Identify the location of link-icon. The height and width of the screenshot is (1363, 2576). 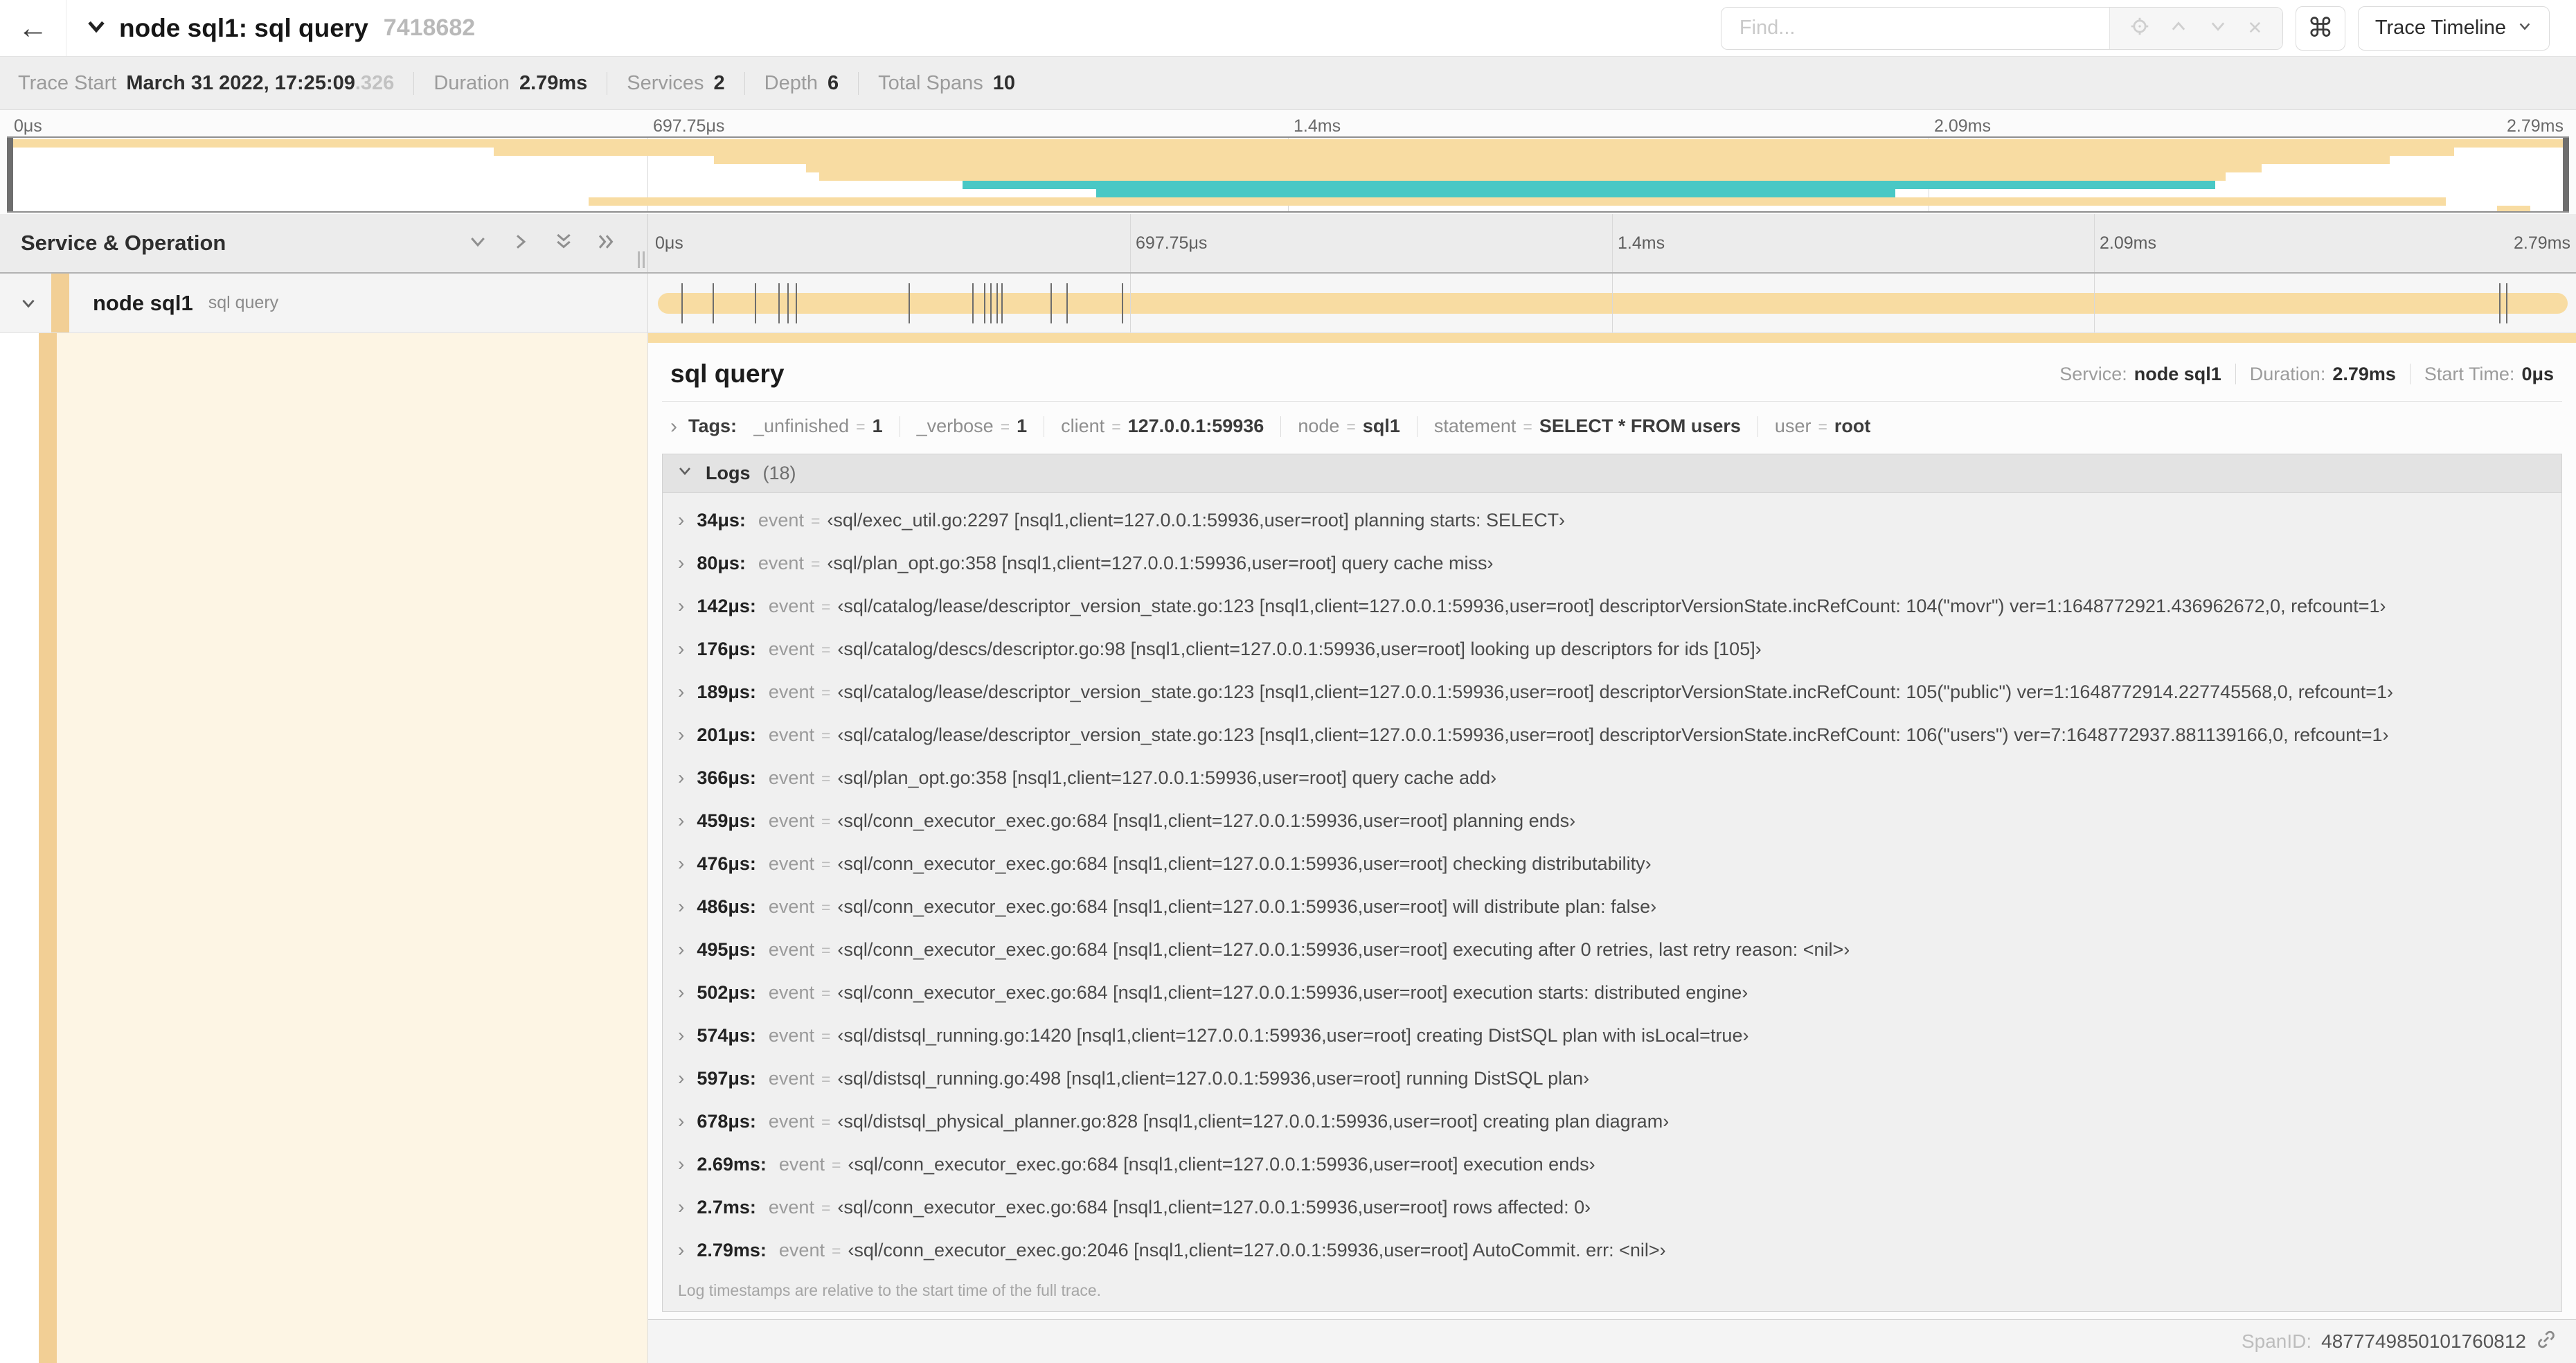
(2546, 1342).